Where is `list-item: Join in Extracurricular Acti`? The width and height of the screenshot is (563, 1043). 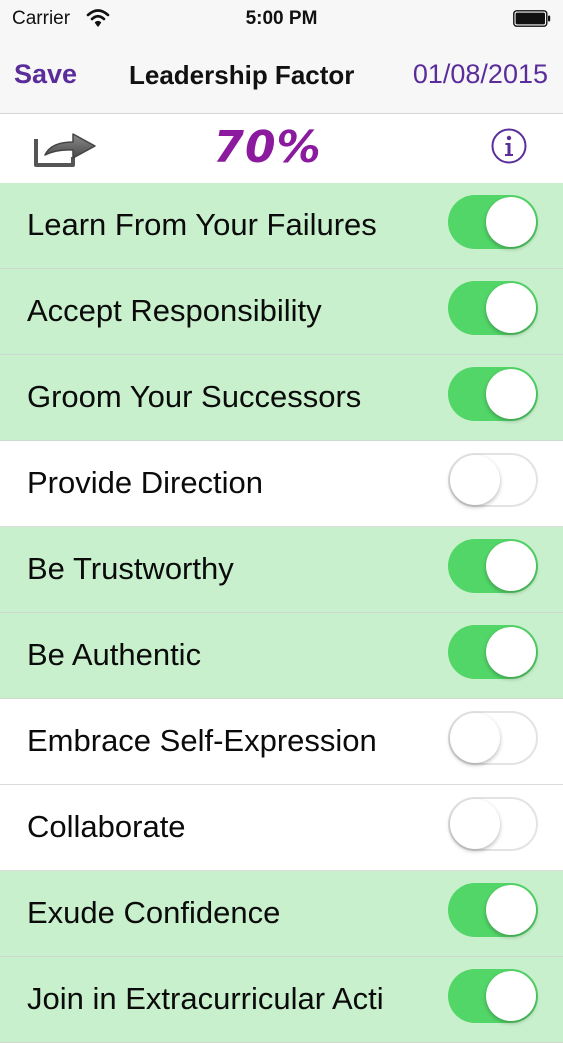
list-item: Join in Extracurricular Acti is located at coordinates (281, 1000).